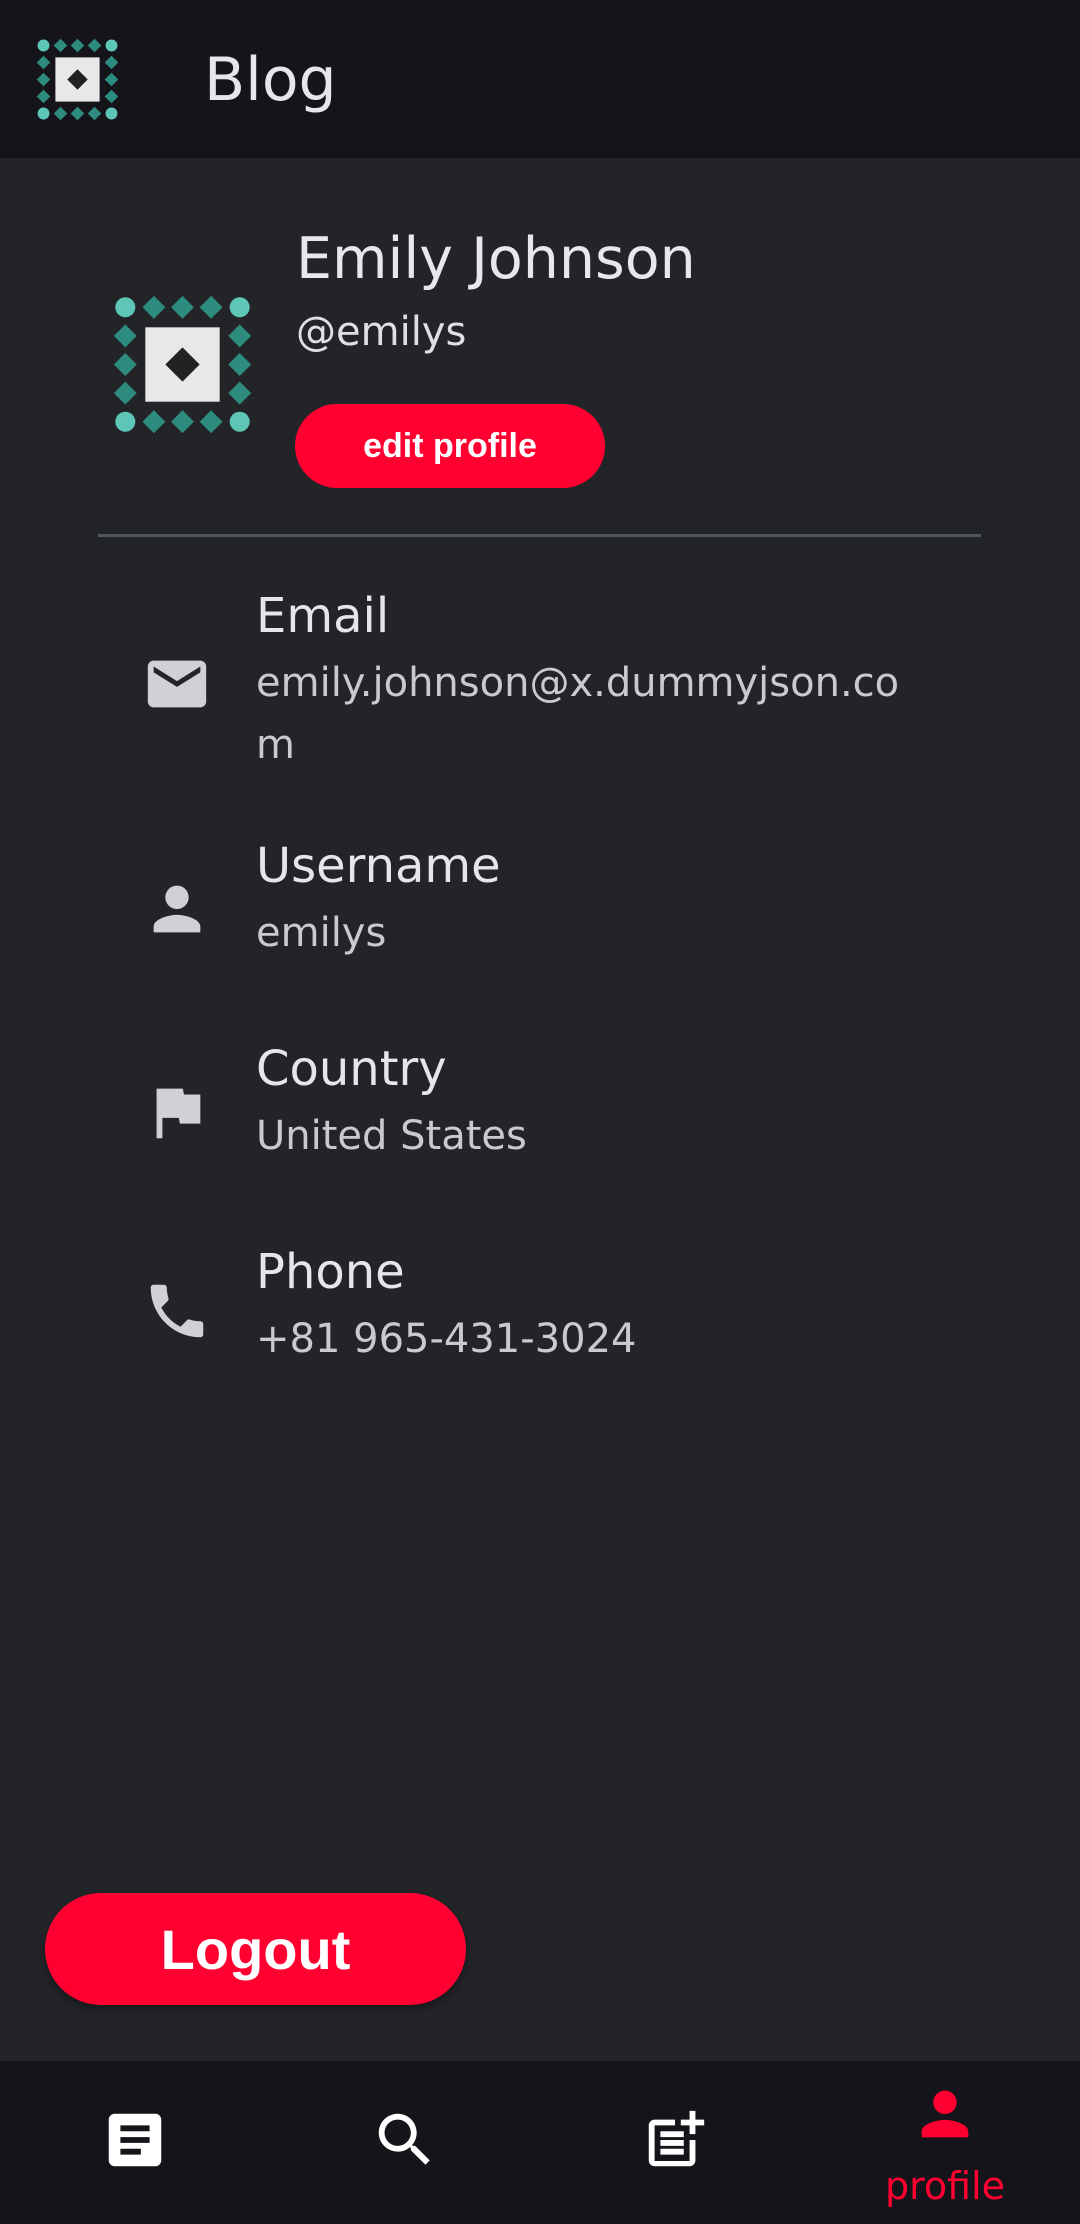 The width and height of the screenshot is (1080, 2224). Describe the element at coordinates (945, 2142) in the screenshot. I see `nav-item-profile: profile` at that location.